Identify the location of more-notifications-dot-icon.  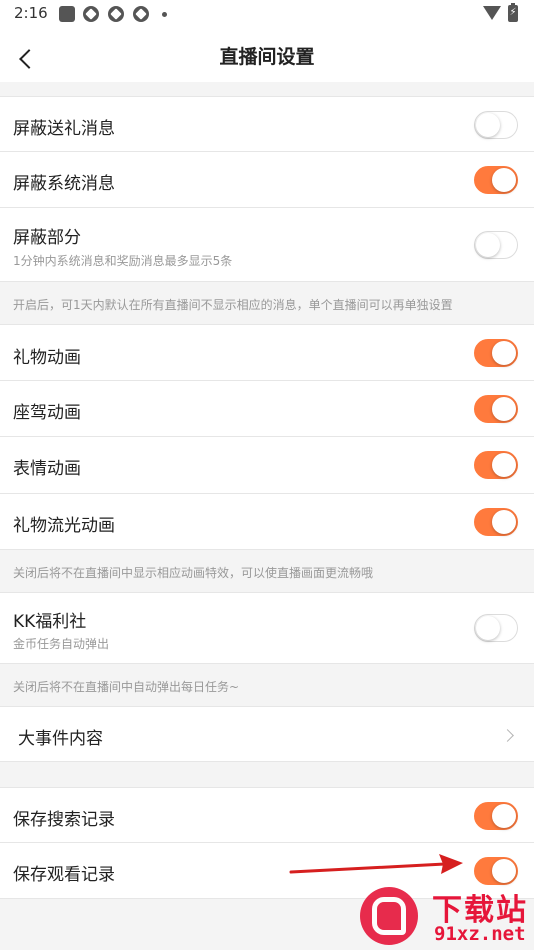
(164, 14).